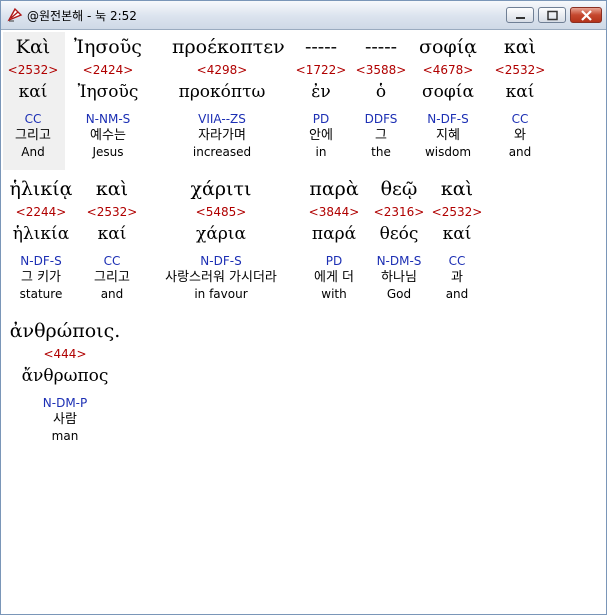 The height and width of the screenshot is (615, 607). I want to click on app-icon, so click(15, 15).